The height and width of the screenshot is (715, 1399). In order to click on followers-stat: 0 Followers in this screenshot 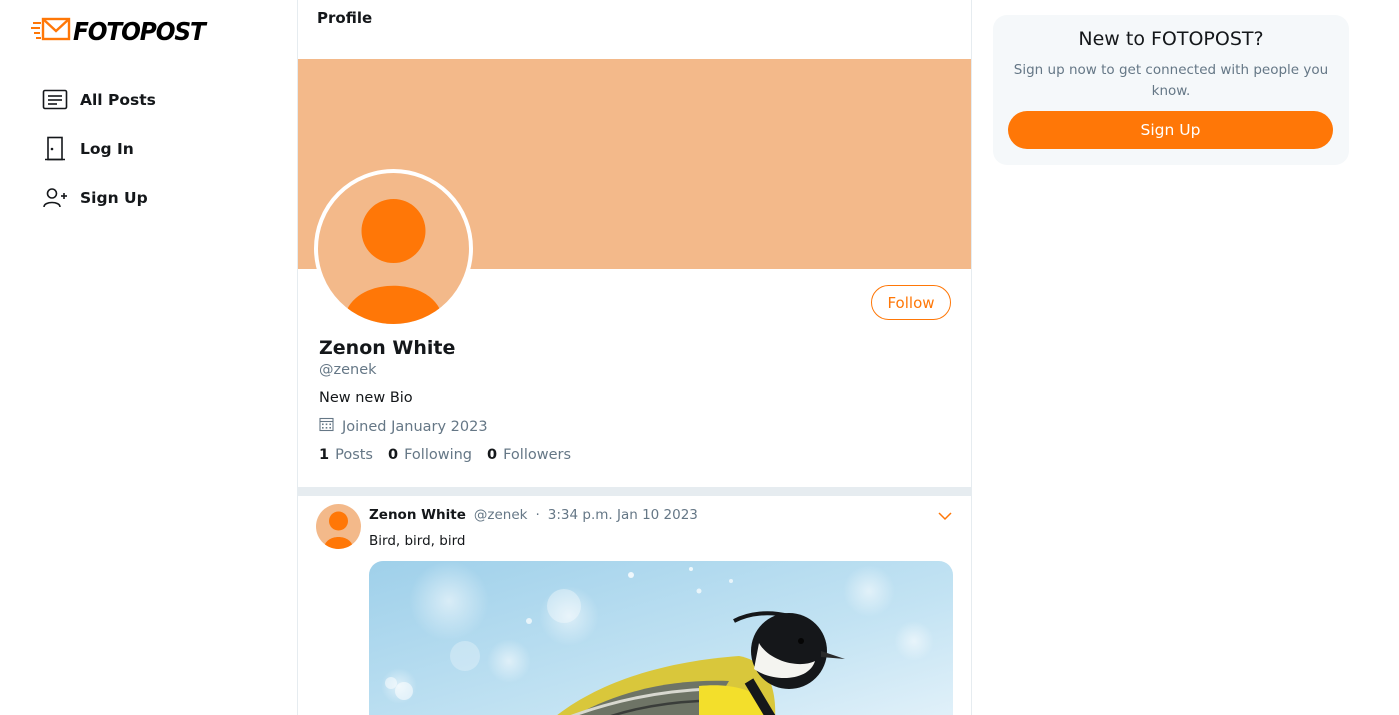, I will do `click(529, 455)`.